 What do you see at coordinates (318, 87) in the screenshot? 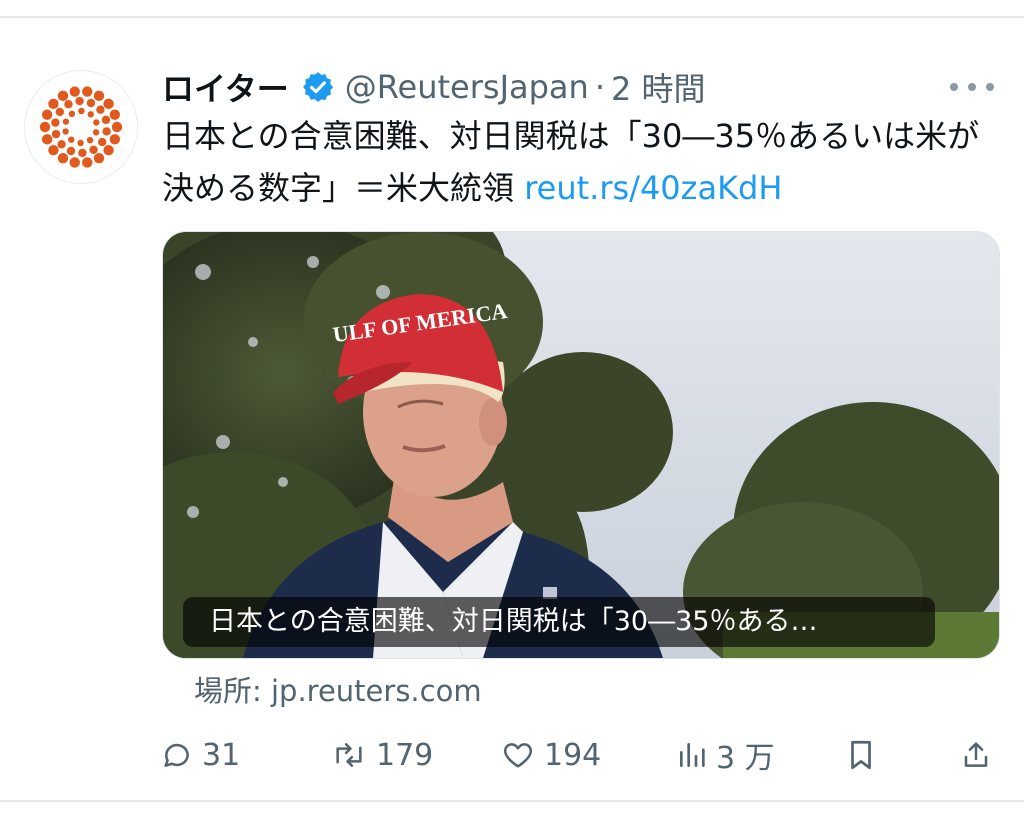
I see `verified-badge-icon` at bounding box center [318, 87].